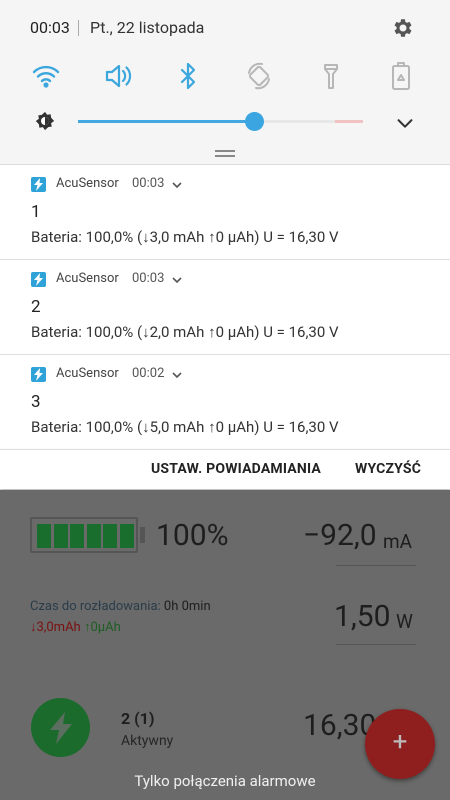 The height and width of the screenshot is (800, 450). Describe the element at coordinates (225, 153) in the screenshot. I see `drag-handle` at that location.